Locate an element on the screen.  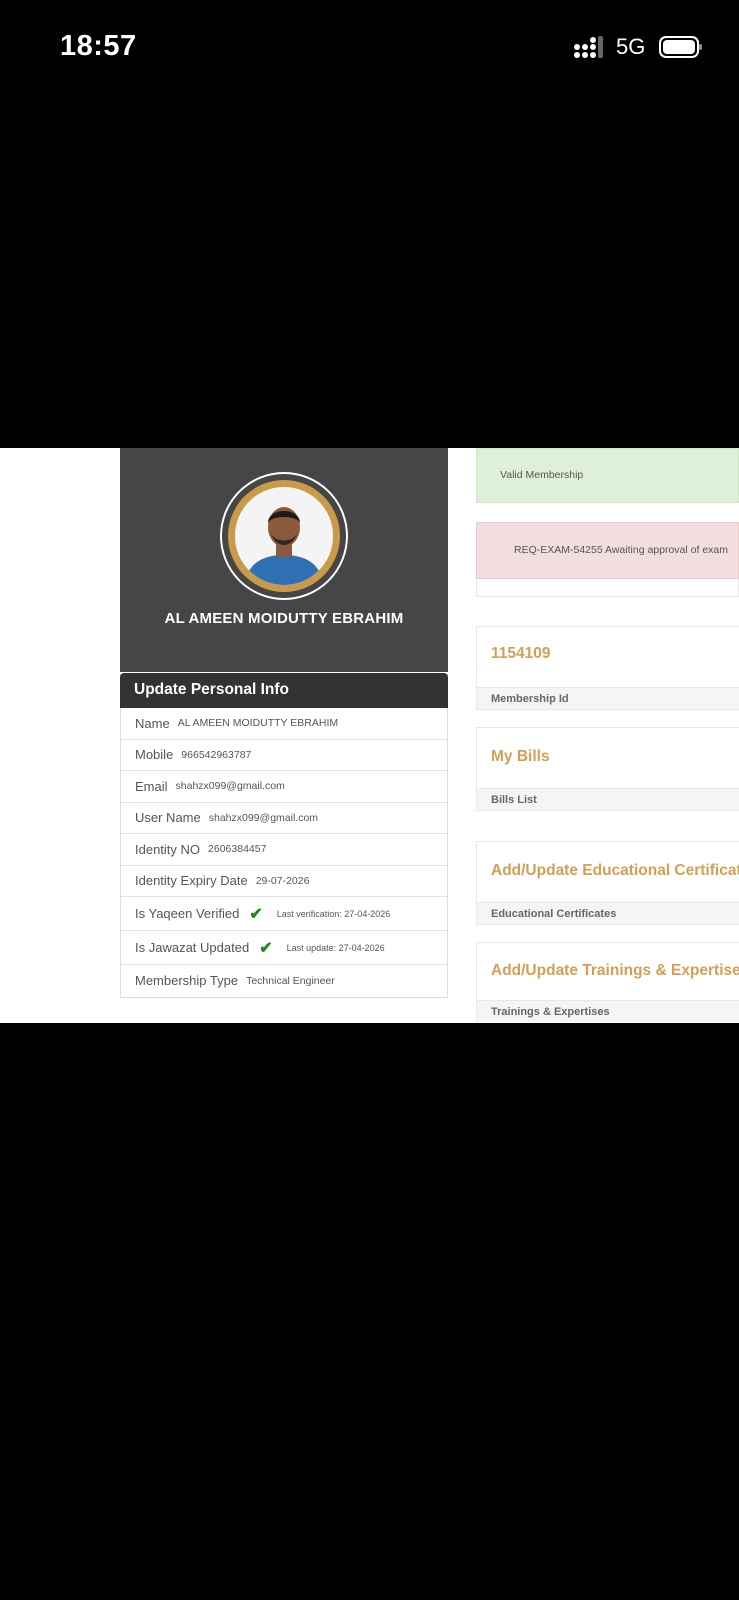
profile-photo is located at coordinates (284, 536).